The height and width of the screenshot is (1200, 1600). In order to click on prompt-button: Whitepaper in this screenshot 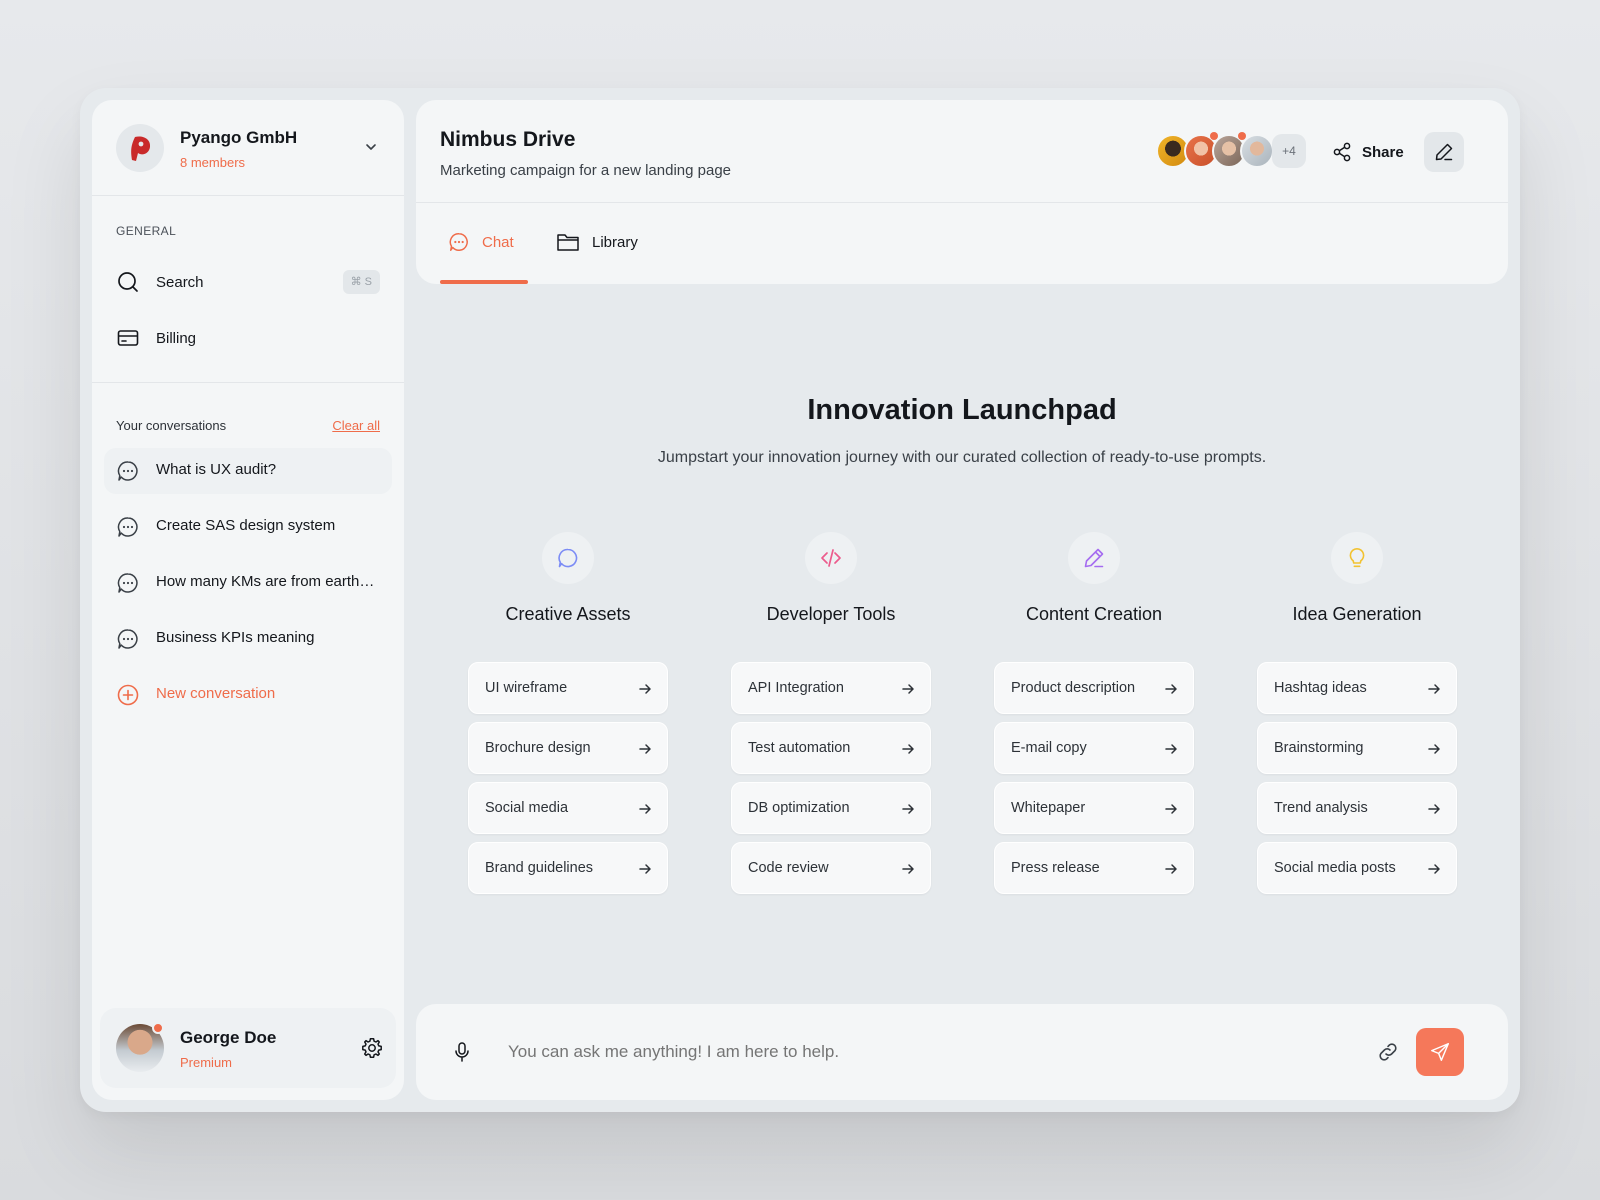, I will do `click(1094, 808)`.